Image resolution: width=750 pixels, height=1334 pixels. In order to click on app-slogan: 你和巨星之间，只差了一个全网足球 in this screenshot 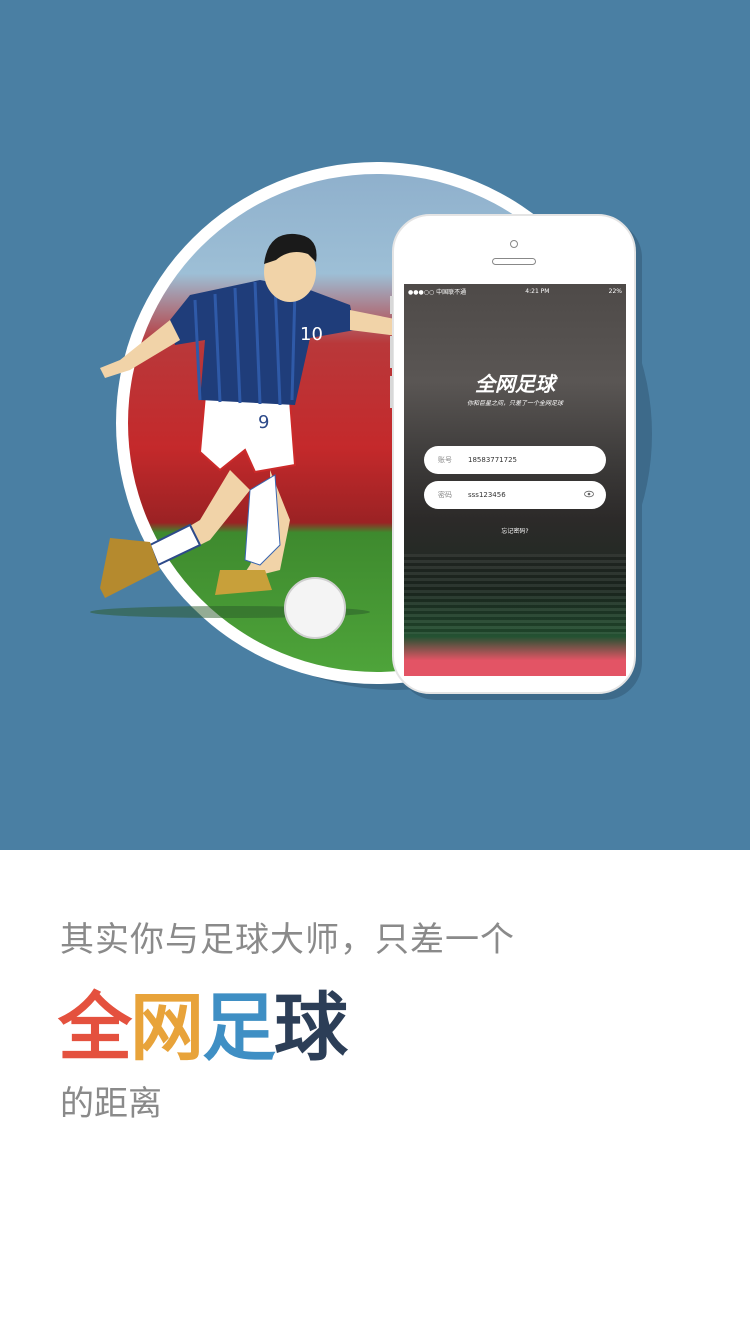, I will do `click(514, 403)`.